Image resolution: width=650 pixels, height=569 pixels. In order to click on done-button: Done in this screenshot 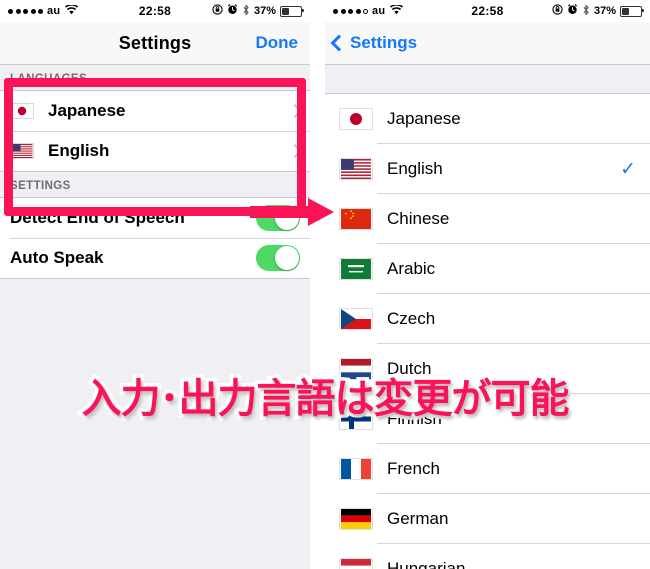, I will do `click(277, 43)`.